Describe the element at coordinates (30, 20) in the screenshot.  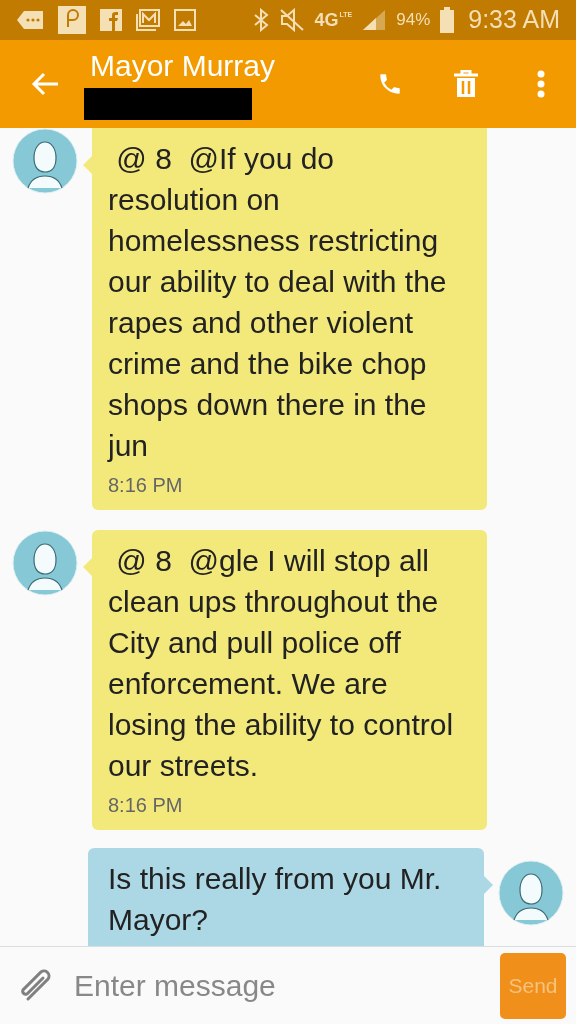
I see `message-icon` at that location.